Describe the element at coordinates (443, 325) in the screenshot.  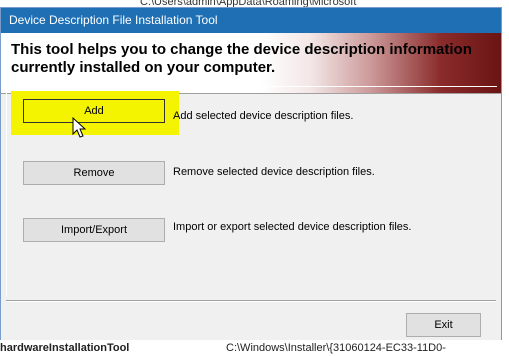
I see `exit-button: Exit` at that location.